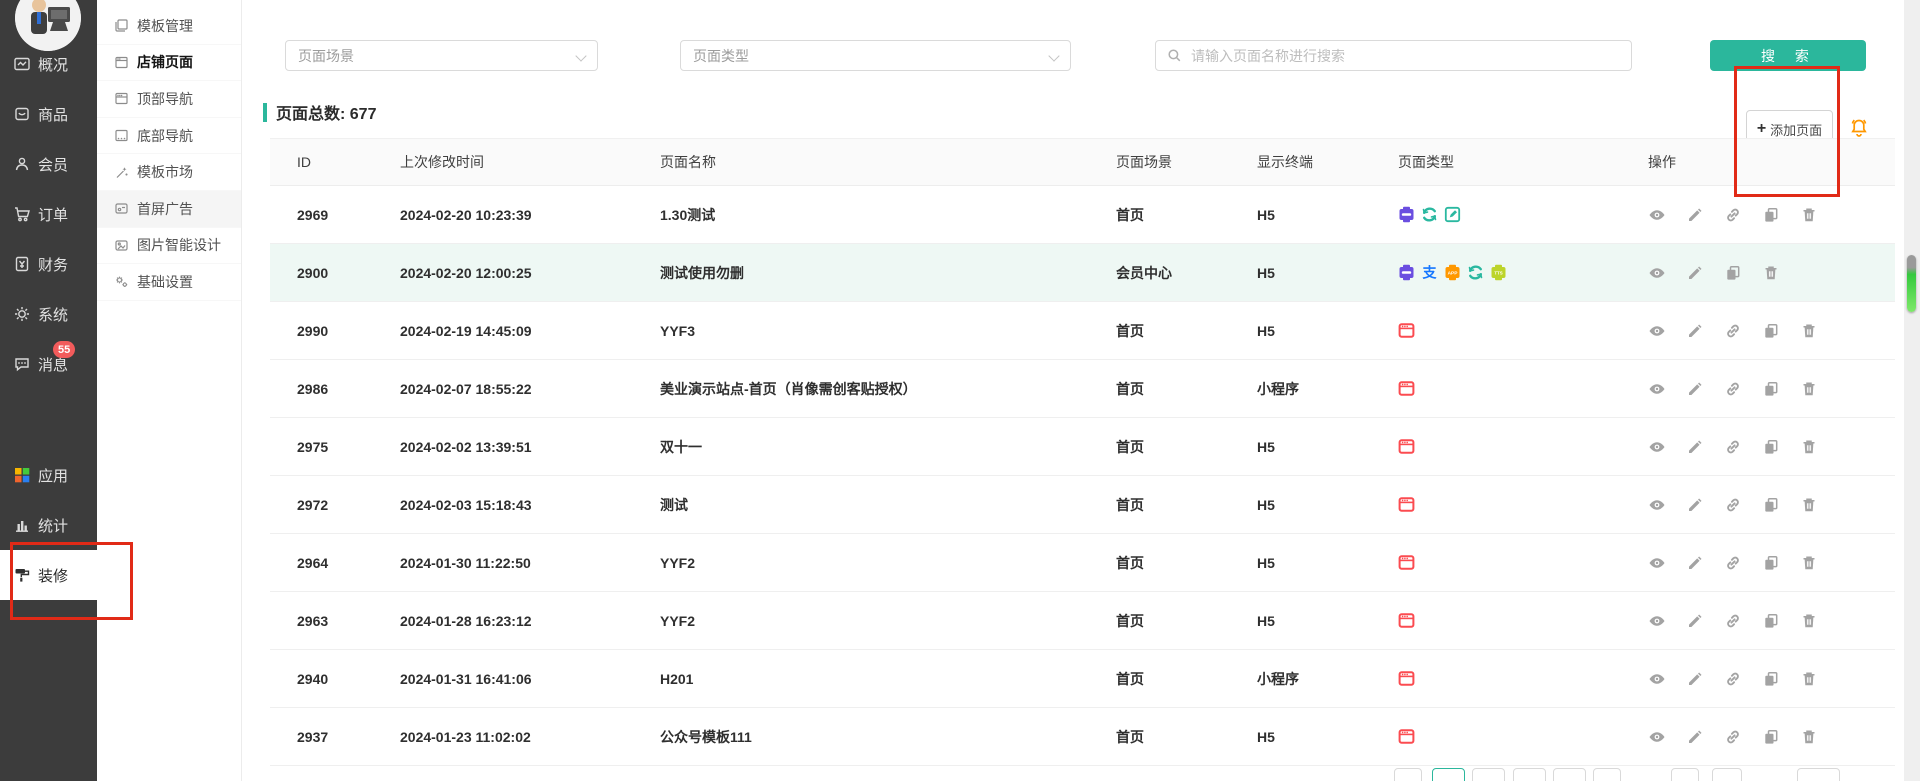 This screenshot has height=781, width=1920. I want to click on submenu-item-template-manage: 模板管理, so click(169, 26).